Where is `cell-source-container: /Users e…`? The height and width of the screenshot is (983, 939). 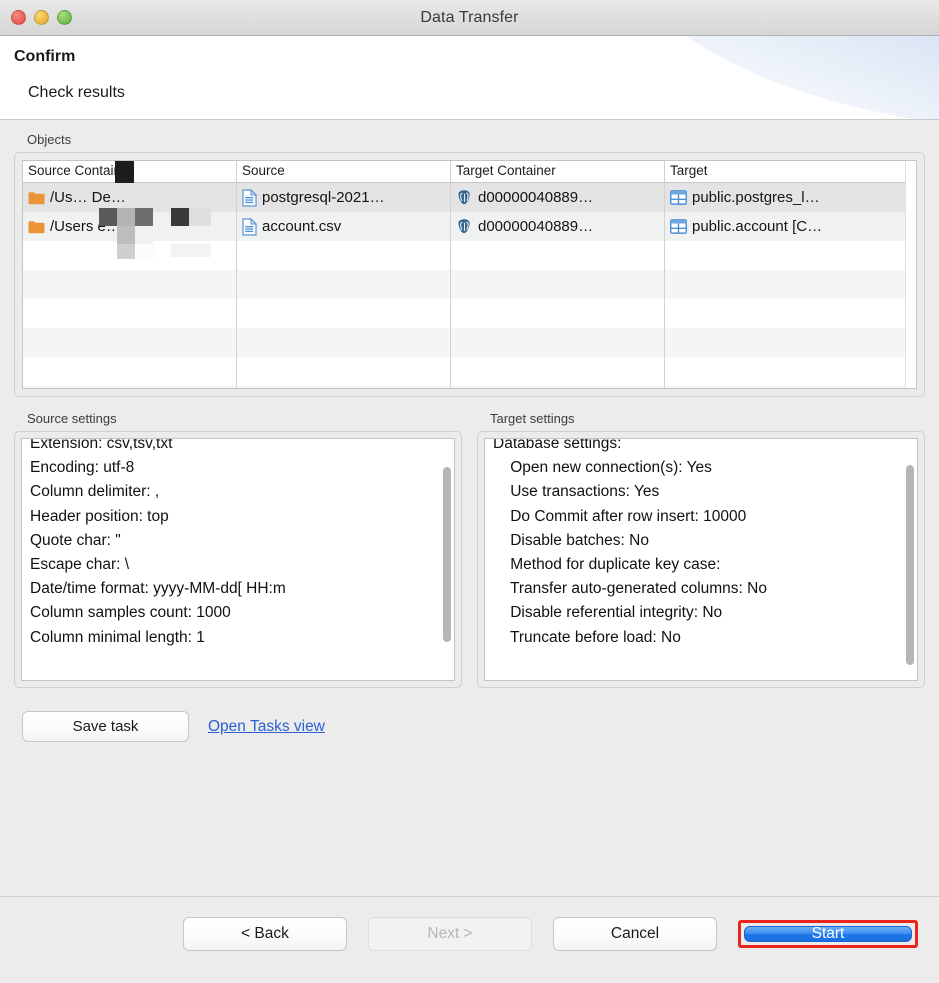 cell-source-container: /Users e… is located at coordinates (130, 226).